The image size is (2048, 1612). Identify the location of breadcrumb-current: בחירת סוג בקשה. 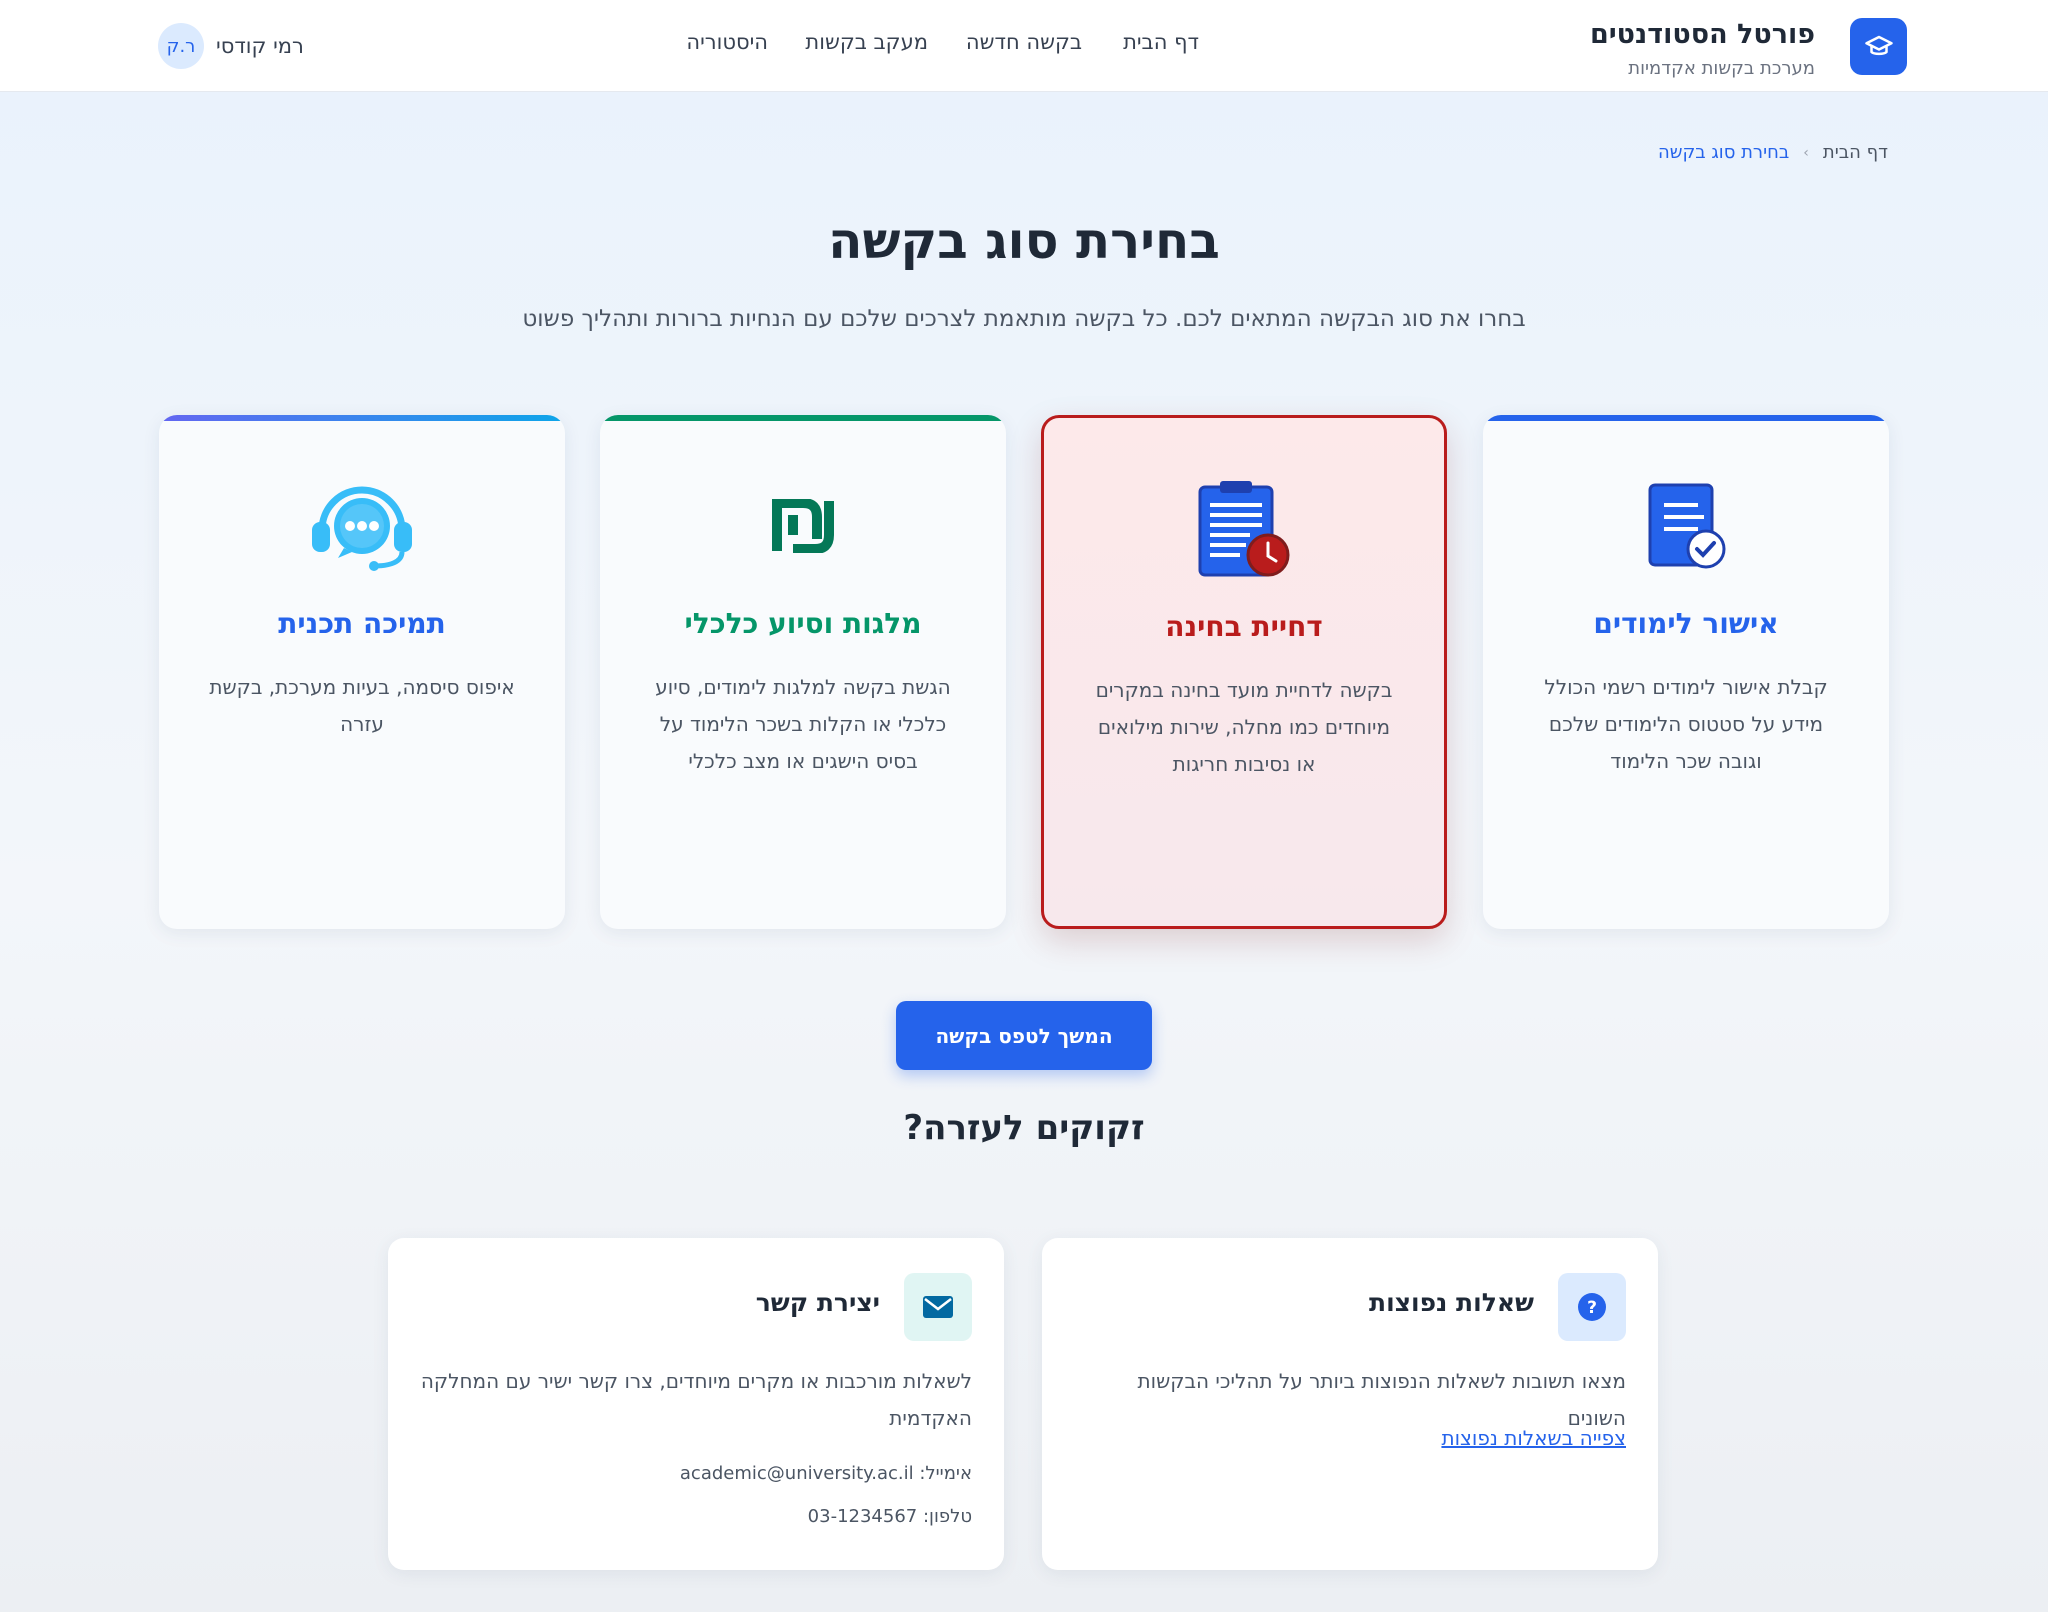
(1723, 152).